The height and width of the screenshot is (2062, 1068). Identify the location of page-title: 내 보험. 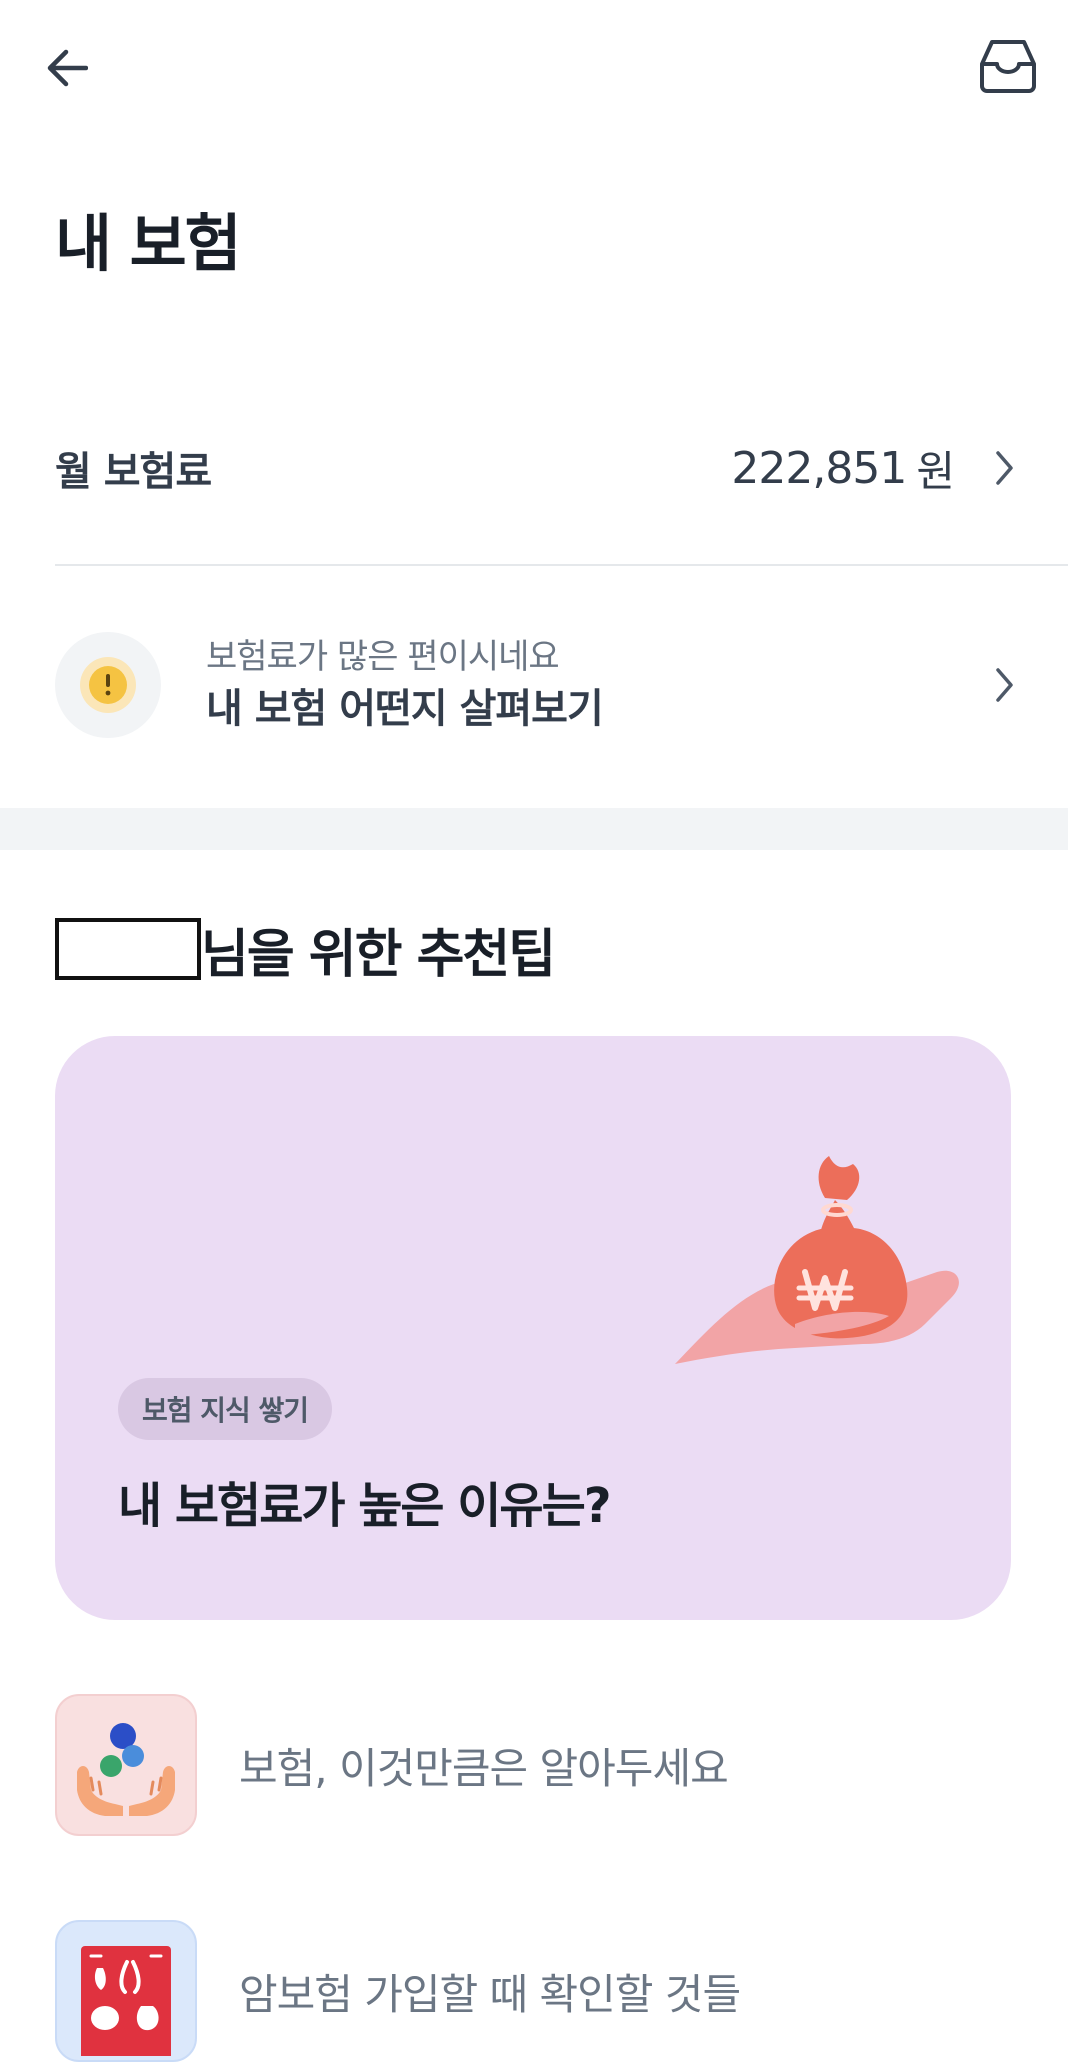
(148, 243).